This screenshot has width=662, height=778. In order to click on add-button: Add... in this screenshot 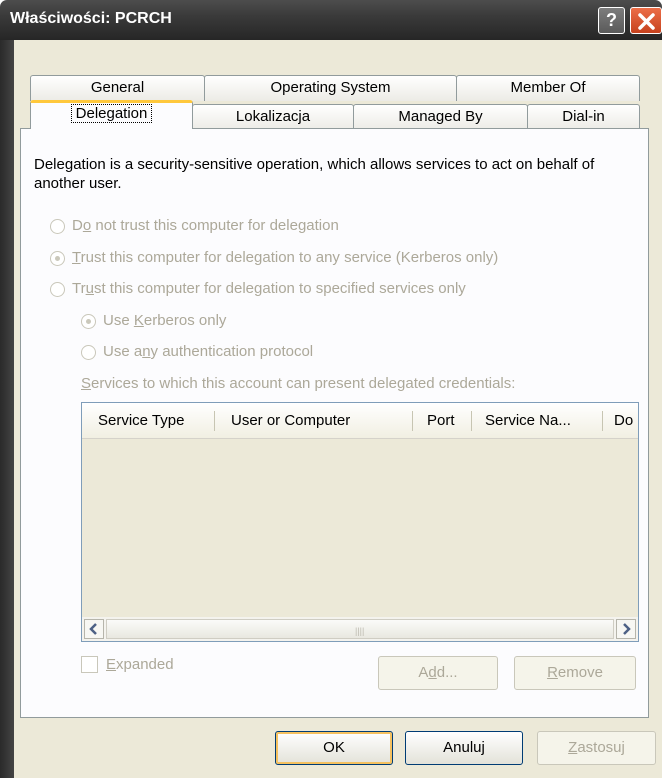, I will do `click(438, 673)`.